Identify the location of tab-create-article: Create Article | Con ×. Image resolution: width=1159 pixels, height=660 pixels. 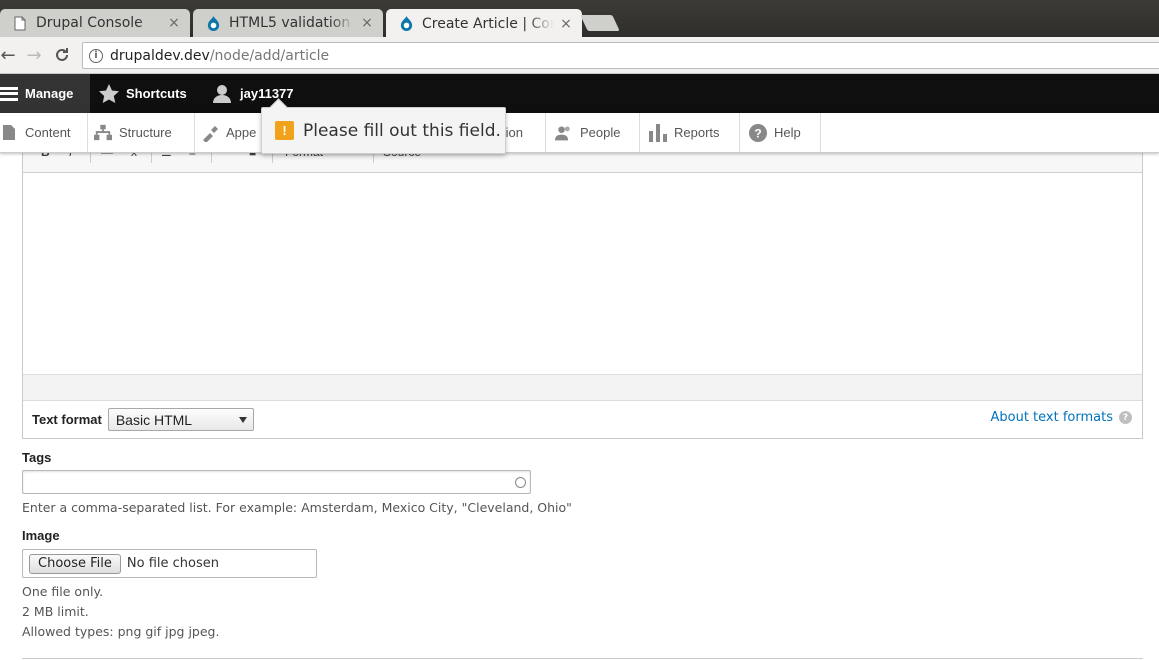
(484, 23).